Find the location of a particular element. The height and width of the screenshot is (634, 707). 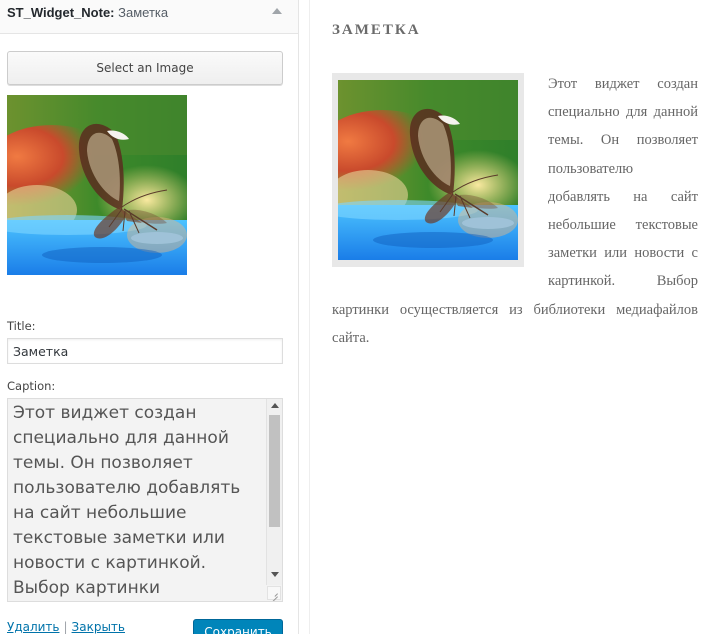

widget-title: ST_Widget_Note: Заметка is located at coordinates (87, 12).